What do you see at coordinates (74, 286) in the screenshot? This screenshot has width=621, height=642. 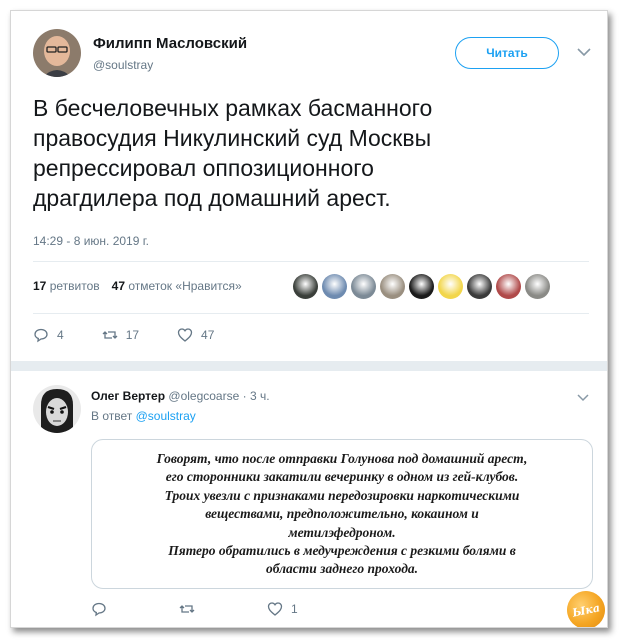 I see `retweets-label: ретвитов` at bounding box center [74, 286].